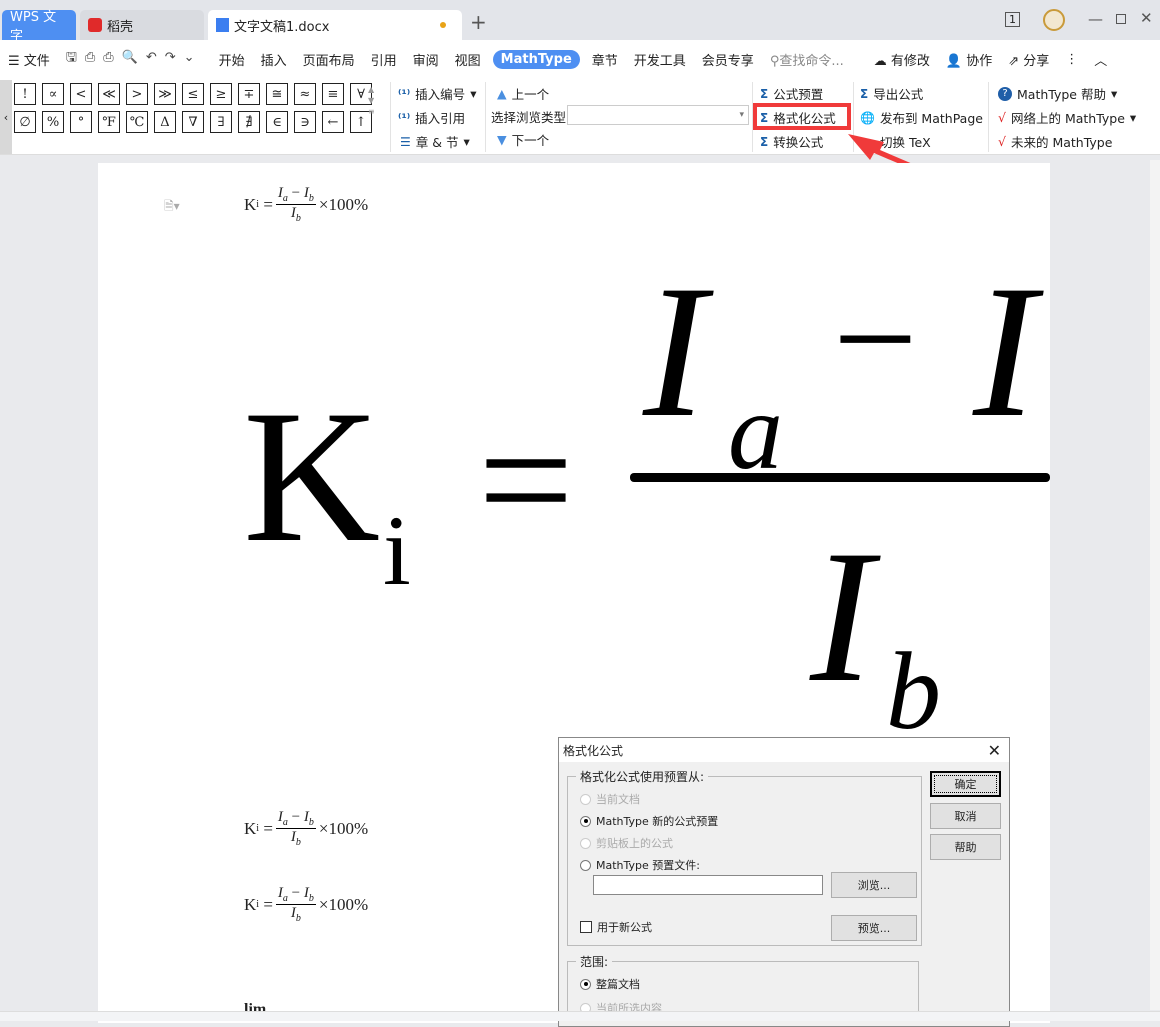 The width and height of the screenshot is (1160, 1027). Describe the element at coordinates (902, 59) in the screenshot. I see `modified-button: ☁ 有修改` at that location.